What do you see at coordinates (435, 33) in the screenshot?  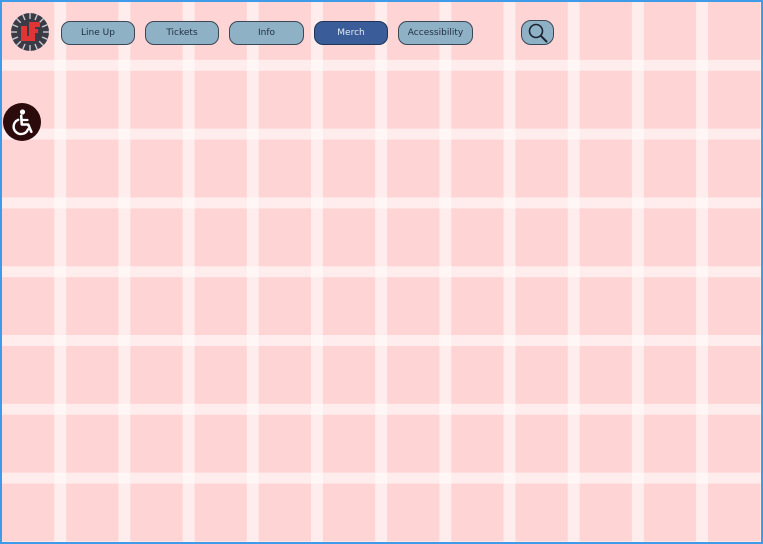 I see `nav-accessibility-button: Accessibility` at bounding box center [435, 33].